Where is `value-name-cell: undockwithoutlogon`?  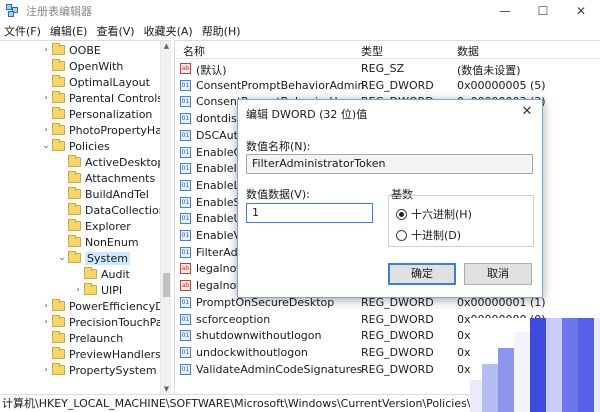 value-name-cell: undockwithoutlogon is located at coordinates (252, 352).